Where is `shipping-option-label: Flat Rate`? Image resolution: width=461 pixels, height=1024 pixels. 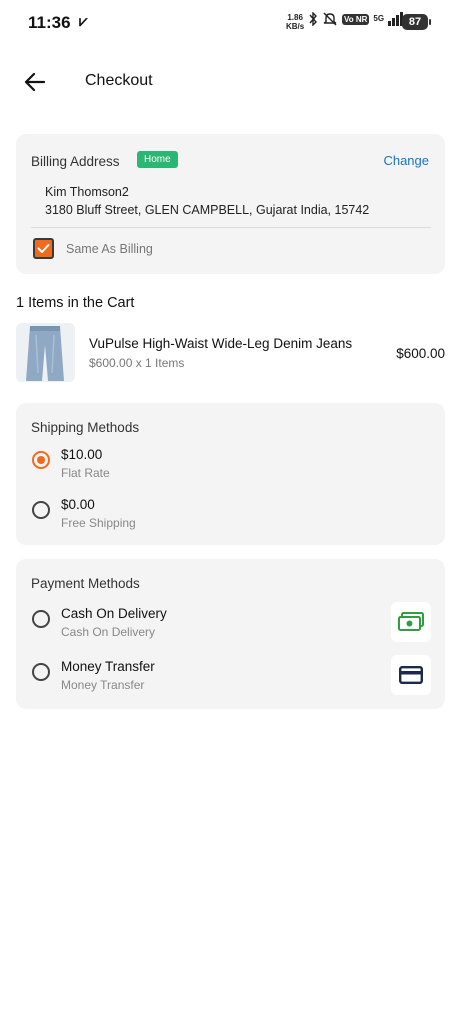 shipping-option-label: Flat Rate is located at coordinates (85, 473).